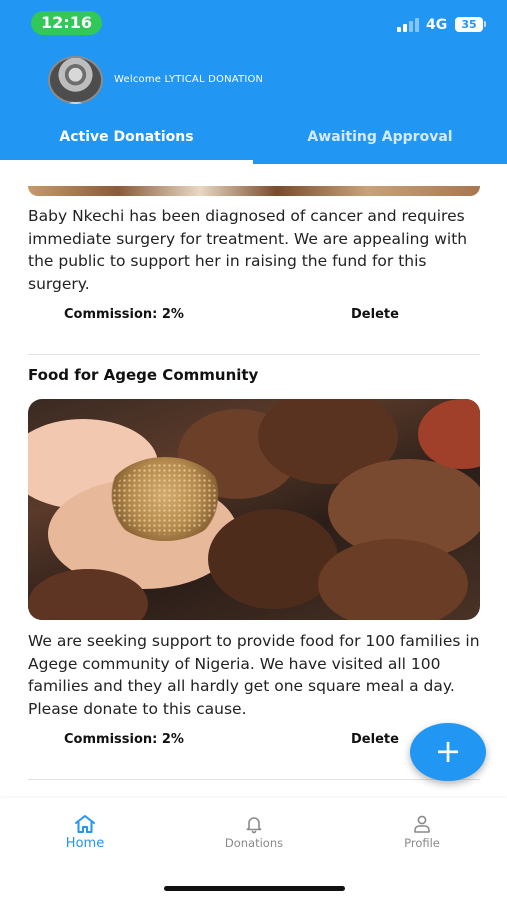  Describe the element at coordinates (380, 139) in the screenshot. I see `tab-awaiting-approval: Awaiting Approval` at that location.